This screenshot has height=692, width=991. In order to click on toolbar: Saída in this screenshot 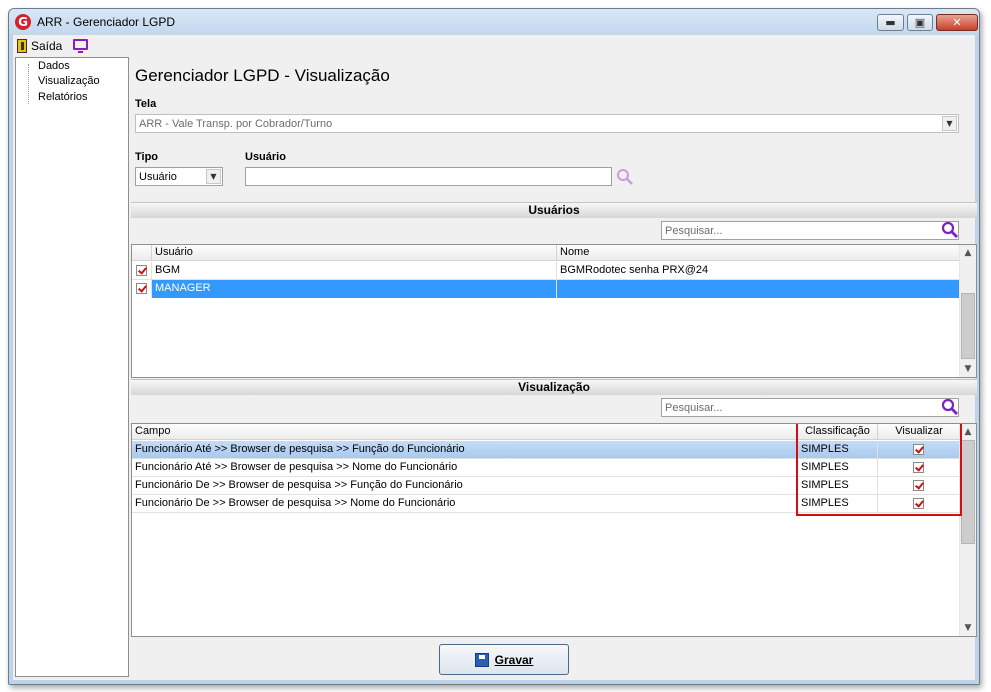, I will do `click(494, 46)`.